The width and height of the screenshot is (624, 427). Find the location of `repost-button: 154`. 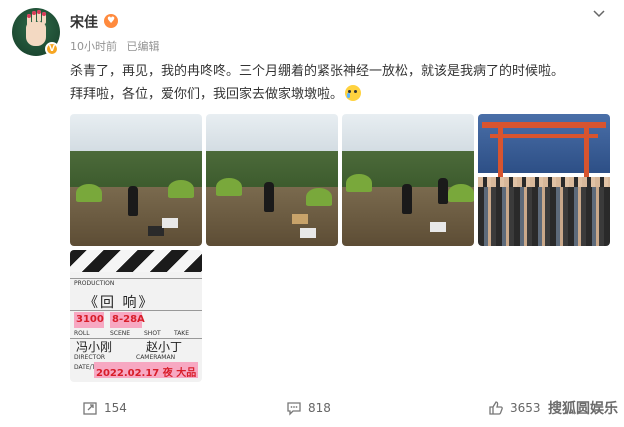

repost-button: 154 is located at coordinates (104, 408).